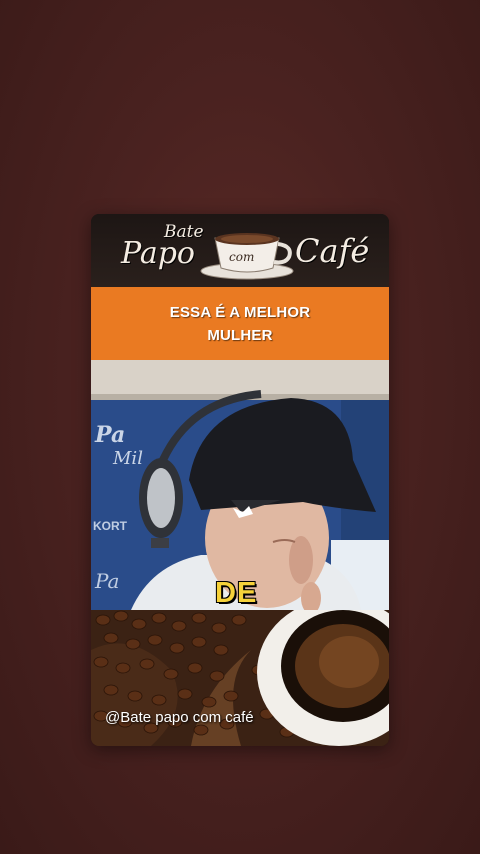  I want to click on svg-text: Mil, so click(127, 458).